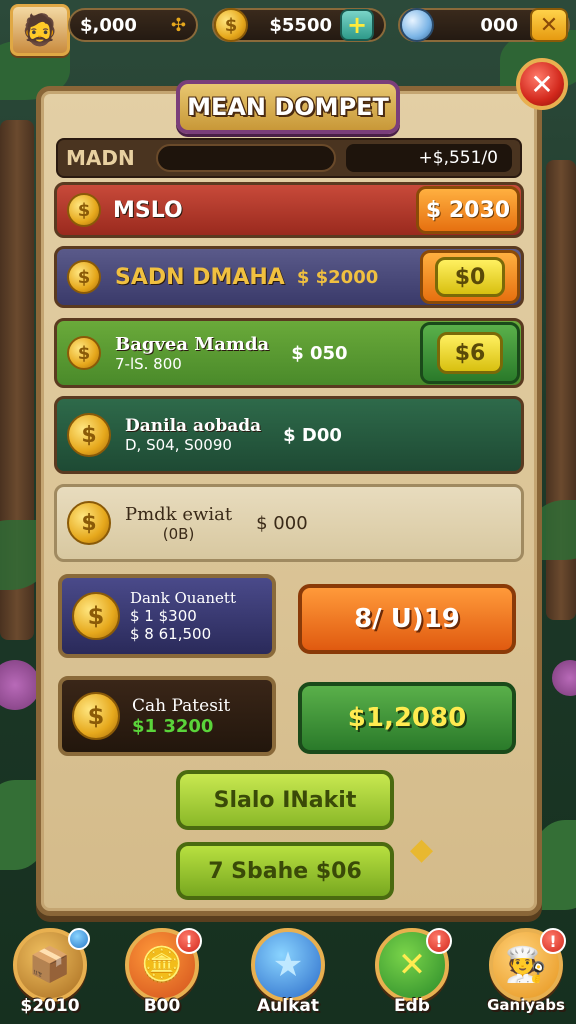 The image size is (576, 1024). What do you see at coordinates (148, 210) in the screenshot?
I see `row-name: MSLO` at bounding box center [148, 210].